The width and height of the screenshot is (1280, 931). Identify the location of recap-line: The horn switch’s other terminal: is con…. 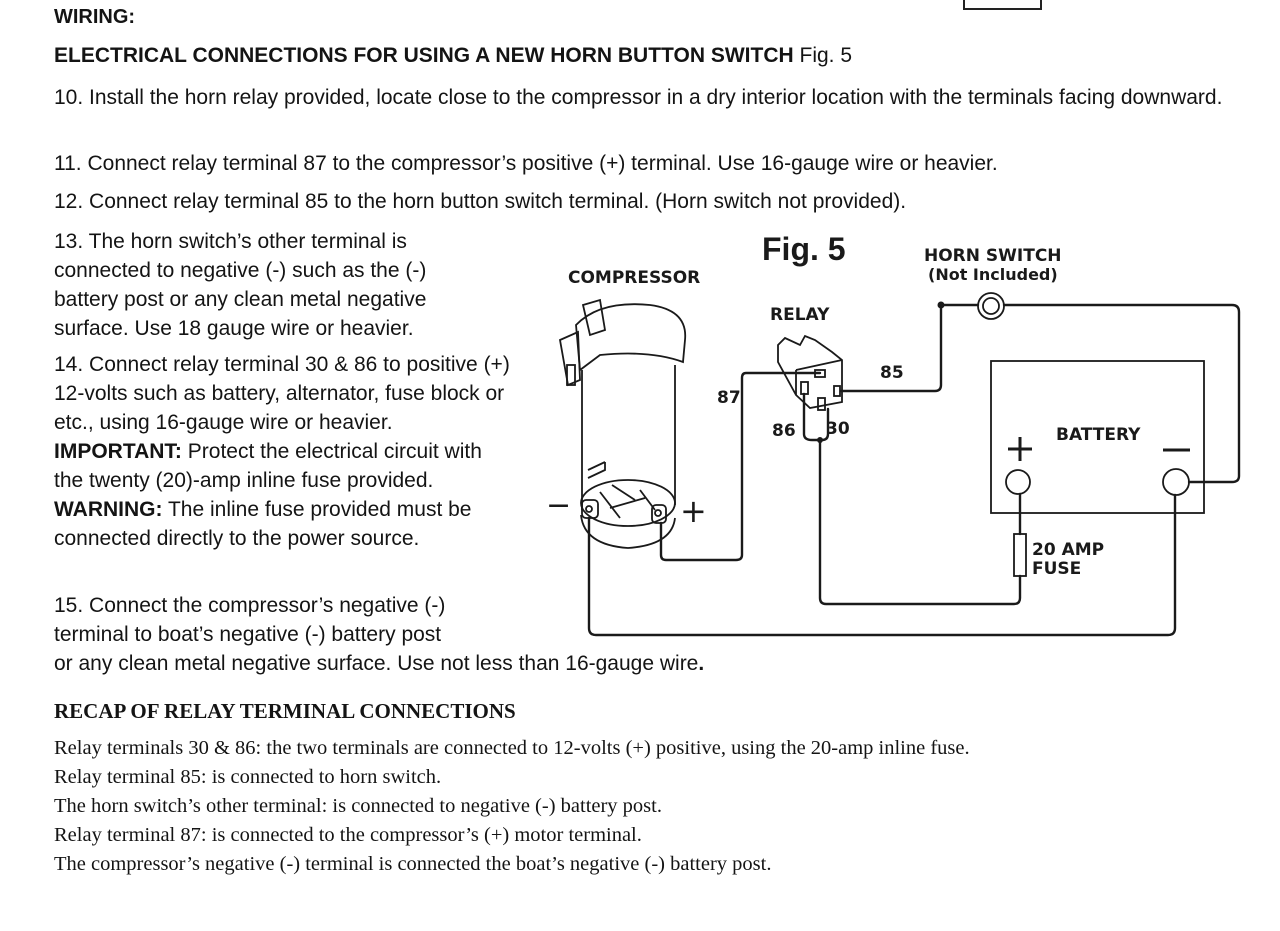
(358, 806).